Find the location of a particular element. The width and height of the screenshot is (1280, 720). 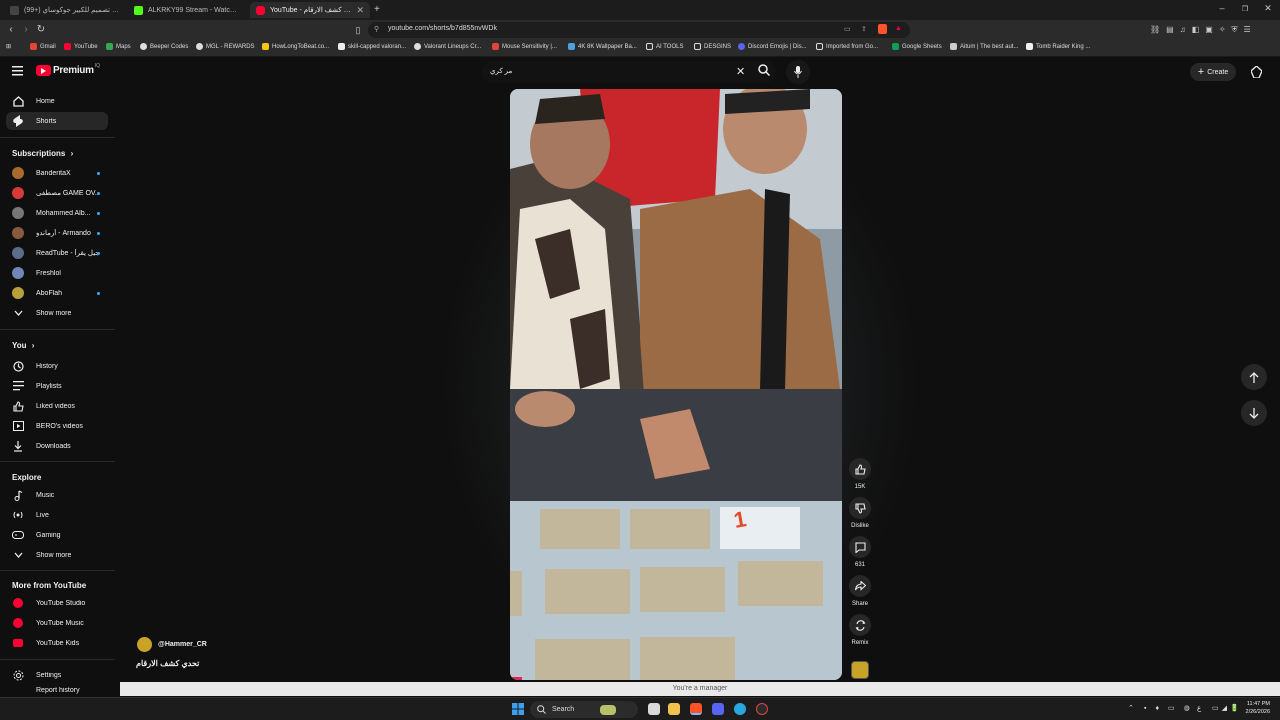

next-short-button is located at coordinates (1254, 413).